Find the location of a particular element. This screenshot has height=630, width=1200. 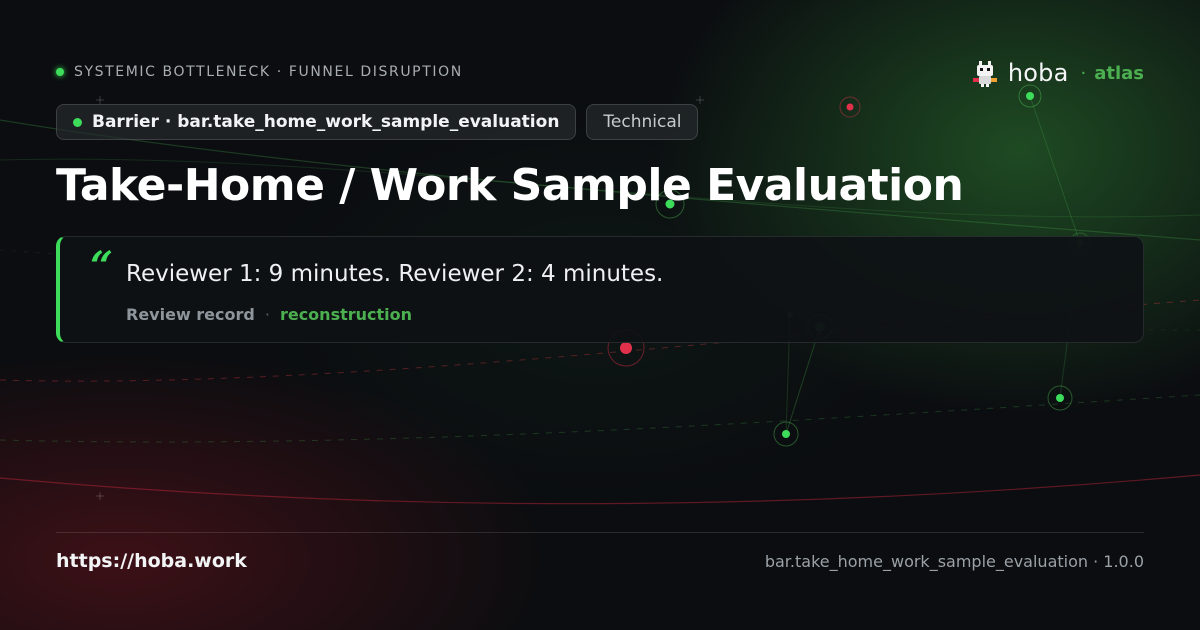

category-chip-label: Technical is located at coordinates (642, 122).